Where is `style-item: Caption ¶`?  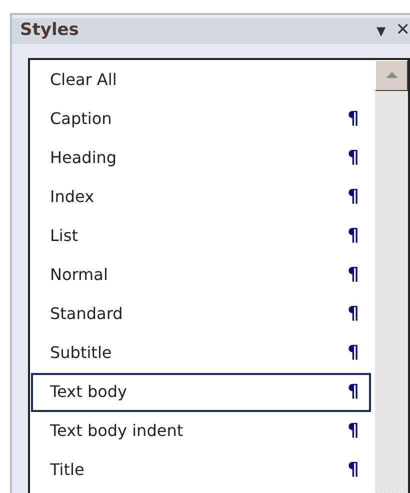 style-item: Caption ¶ is located at coordinates (201, 119).